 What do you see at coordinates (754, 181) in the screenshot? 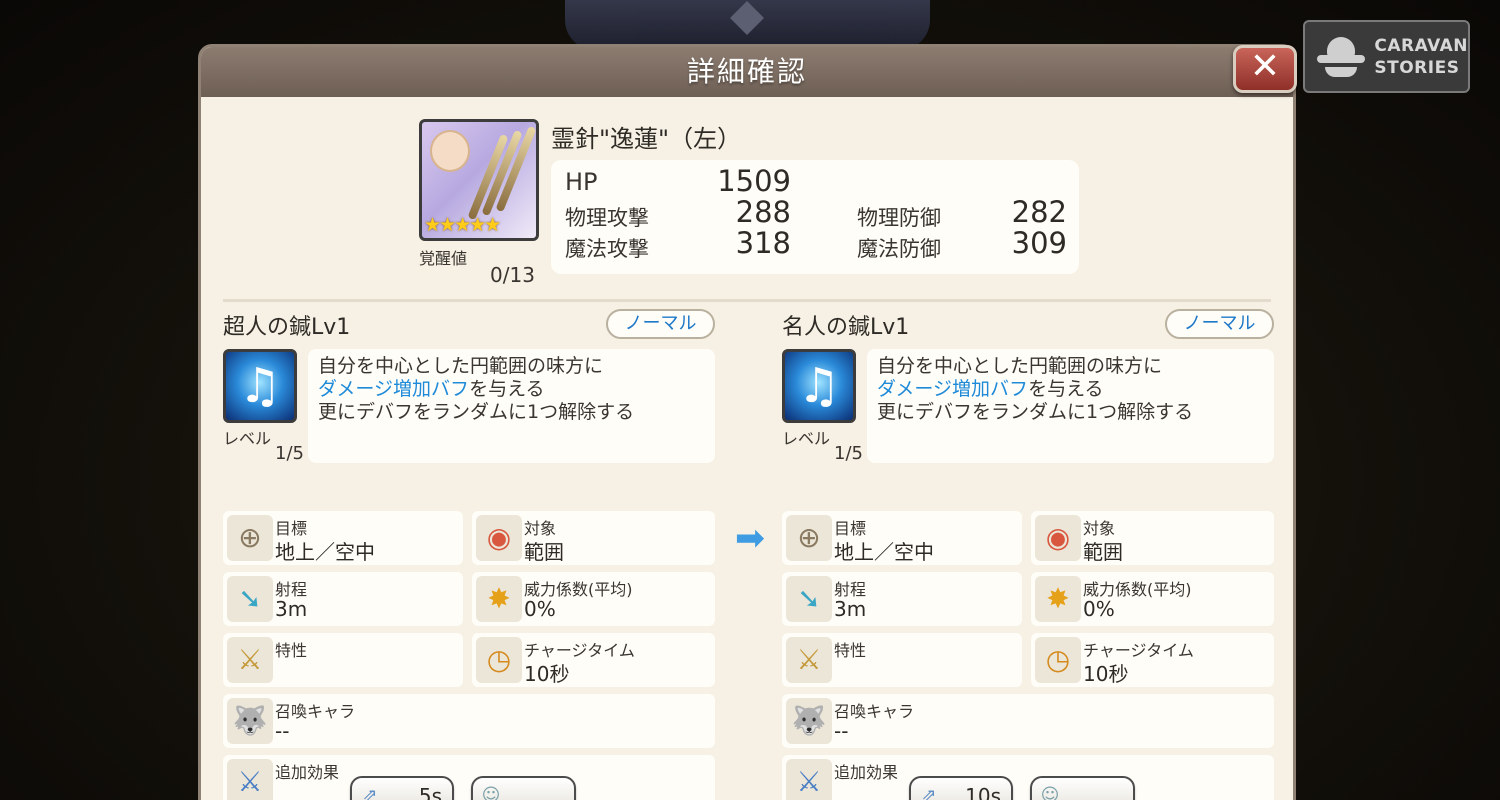
I see `hp-value: 1509` at bounding box center [754, 181].